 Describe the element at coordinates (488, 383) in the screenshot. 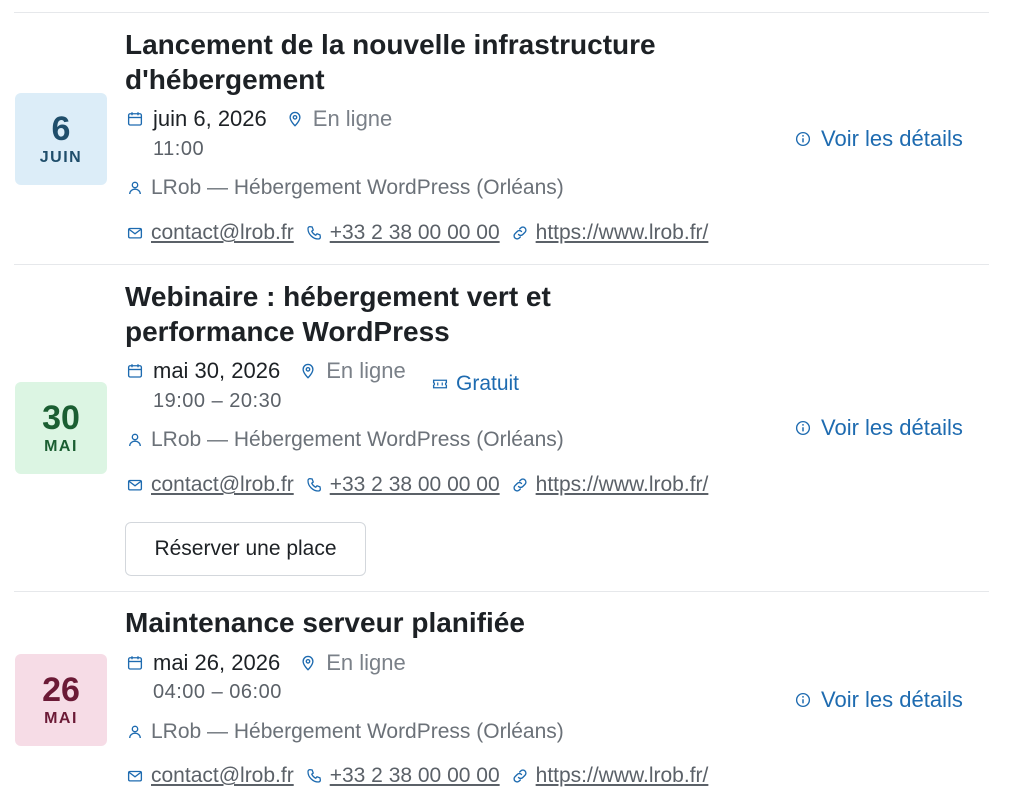

I see `price-label: Gratuit` at that location.